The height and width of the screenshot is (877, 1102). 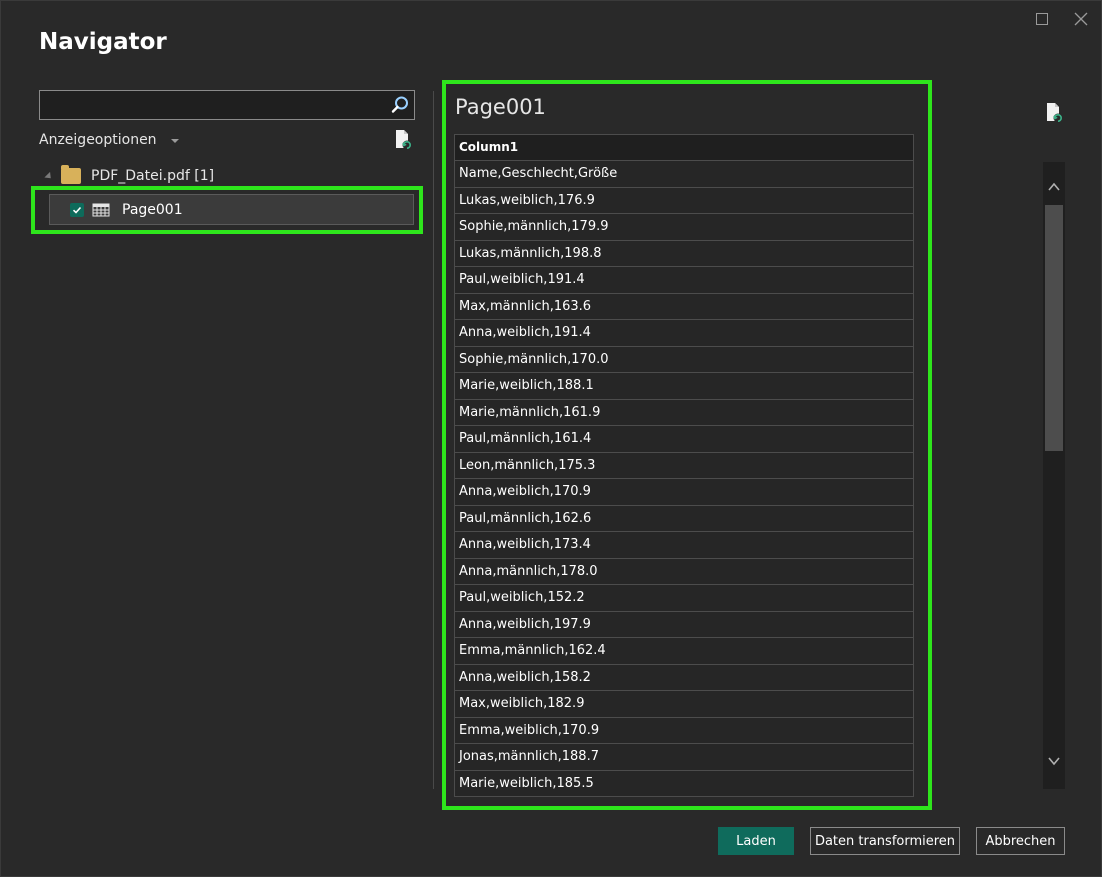 I want to click on table-row: Marie,männlich,161.9, so click(x=684, y=412).